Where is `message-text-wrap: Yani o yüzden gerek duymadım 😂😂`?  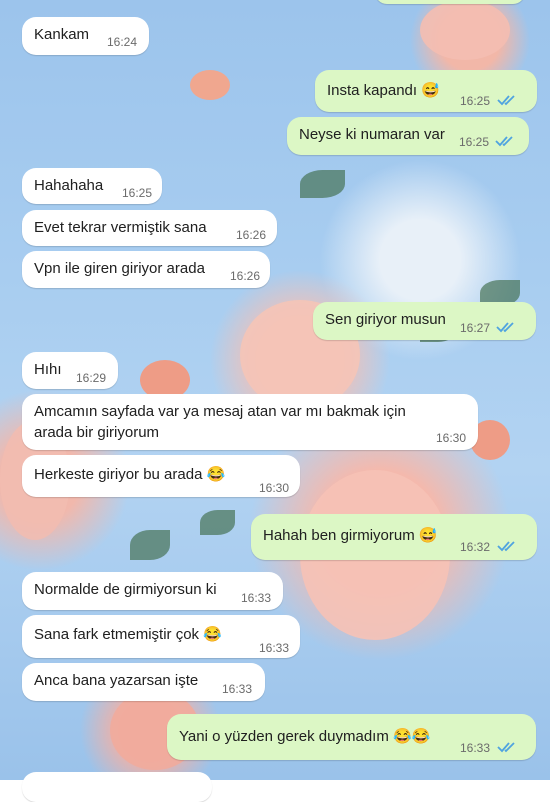
message-text-wrap: Yani o yüzden gerek duymadım 😂😂 is located at coordinates (304, 736).